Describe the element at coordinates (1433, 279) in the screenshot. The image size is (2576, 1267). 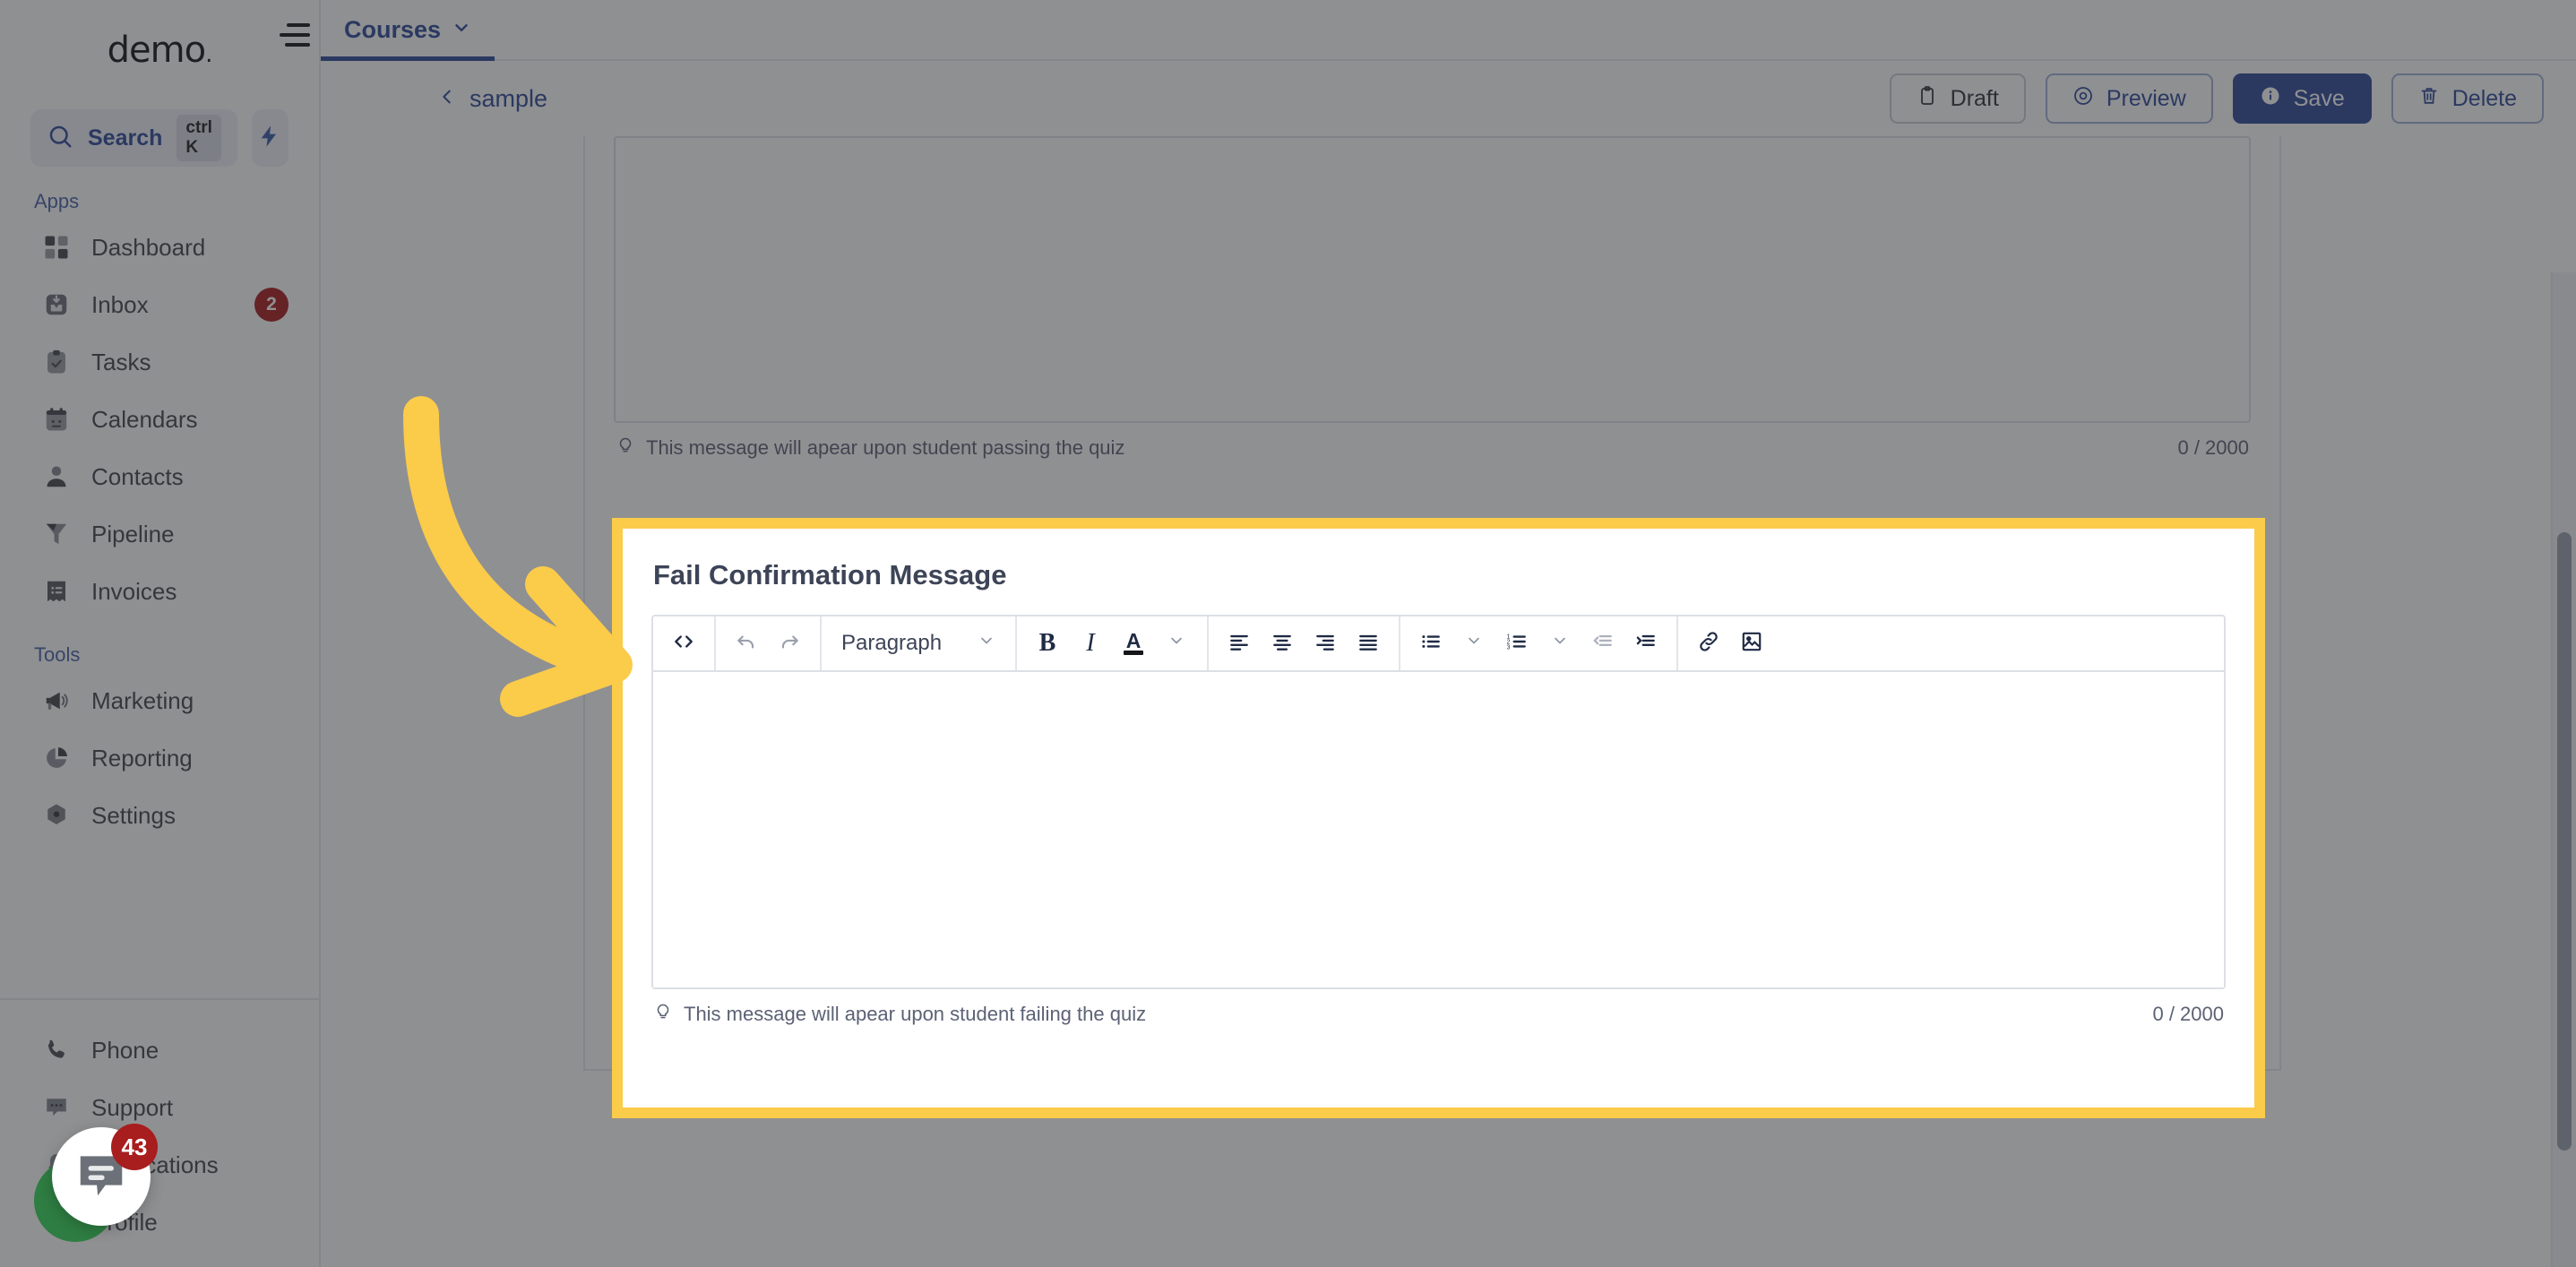
I see `pass-message-editor-canvas` at that location.